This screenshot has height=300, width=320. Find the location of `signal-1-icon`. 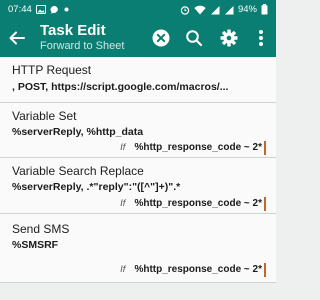

signal-1-icon is located at coordinates (215, 10).